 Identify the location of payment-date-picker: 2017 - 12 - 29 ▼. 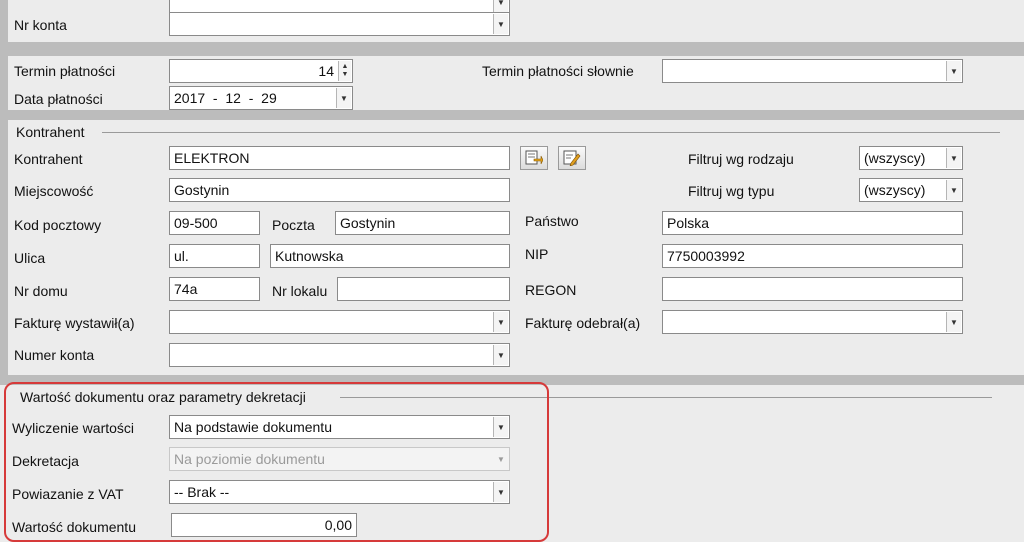
(261, 98).